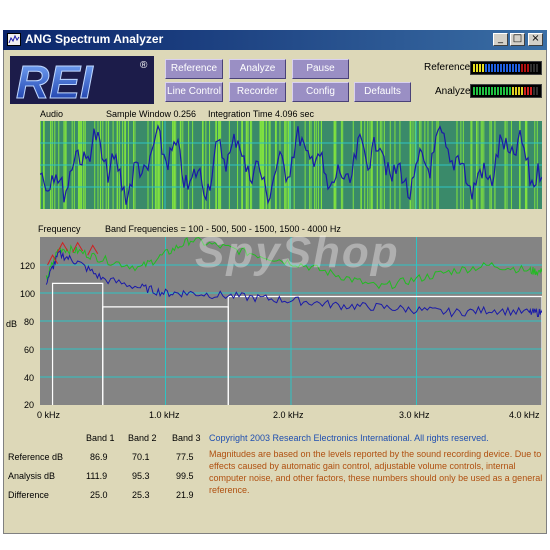 This screenshot has width=550, height=550. I want to click on reference-button: Reference, so click(194, 69).